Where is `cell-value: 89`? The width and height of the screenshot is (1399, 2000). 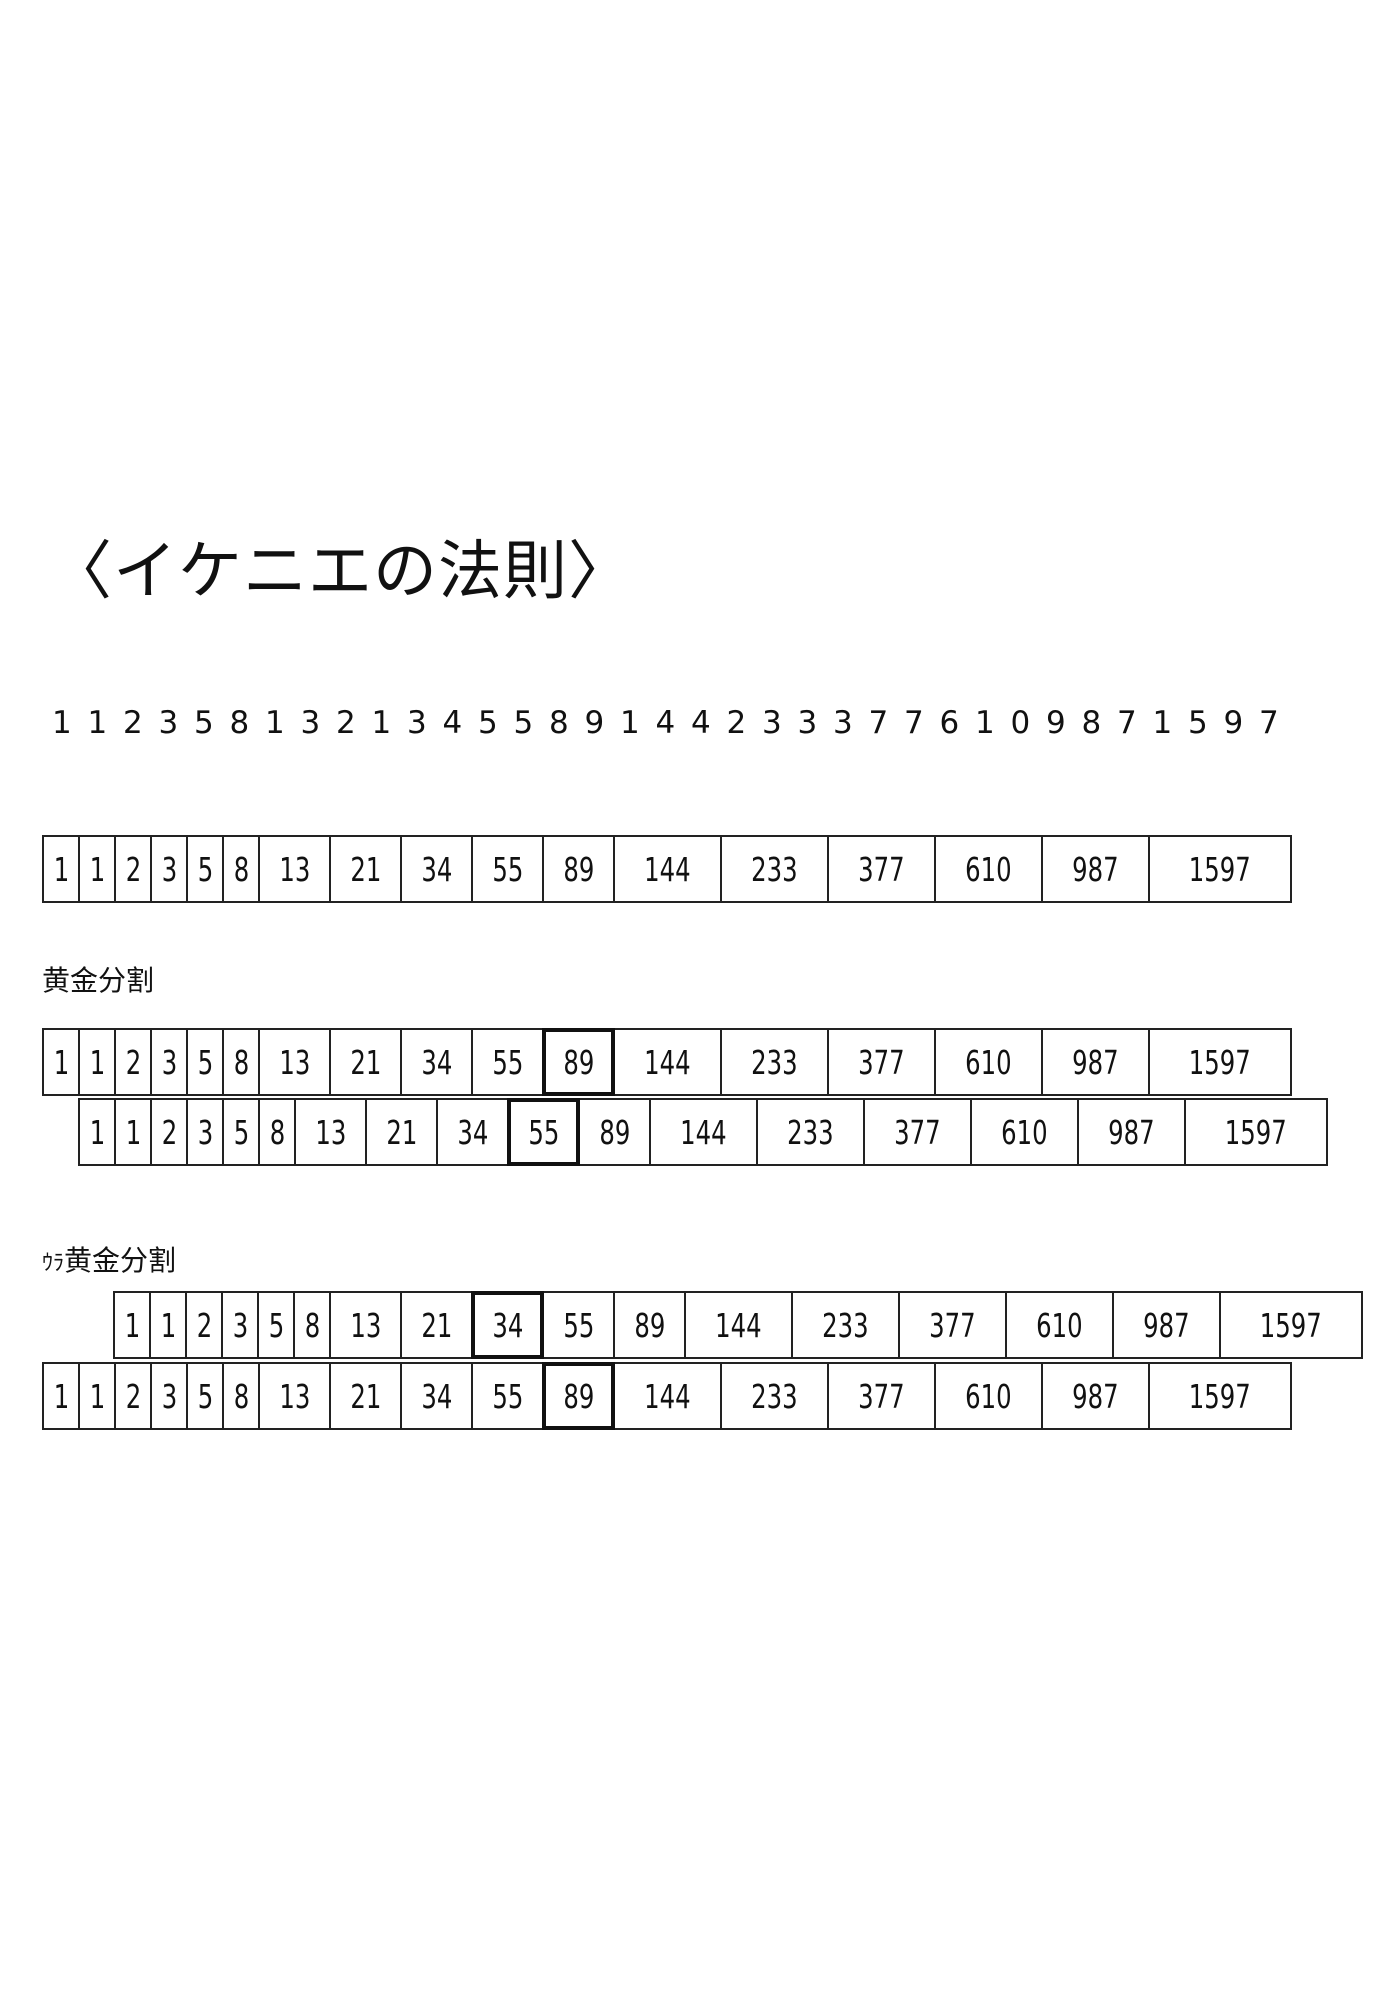
cell-value: 89 is located at coordinates (578, 1396).